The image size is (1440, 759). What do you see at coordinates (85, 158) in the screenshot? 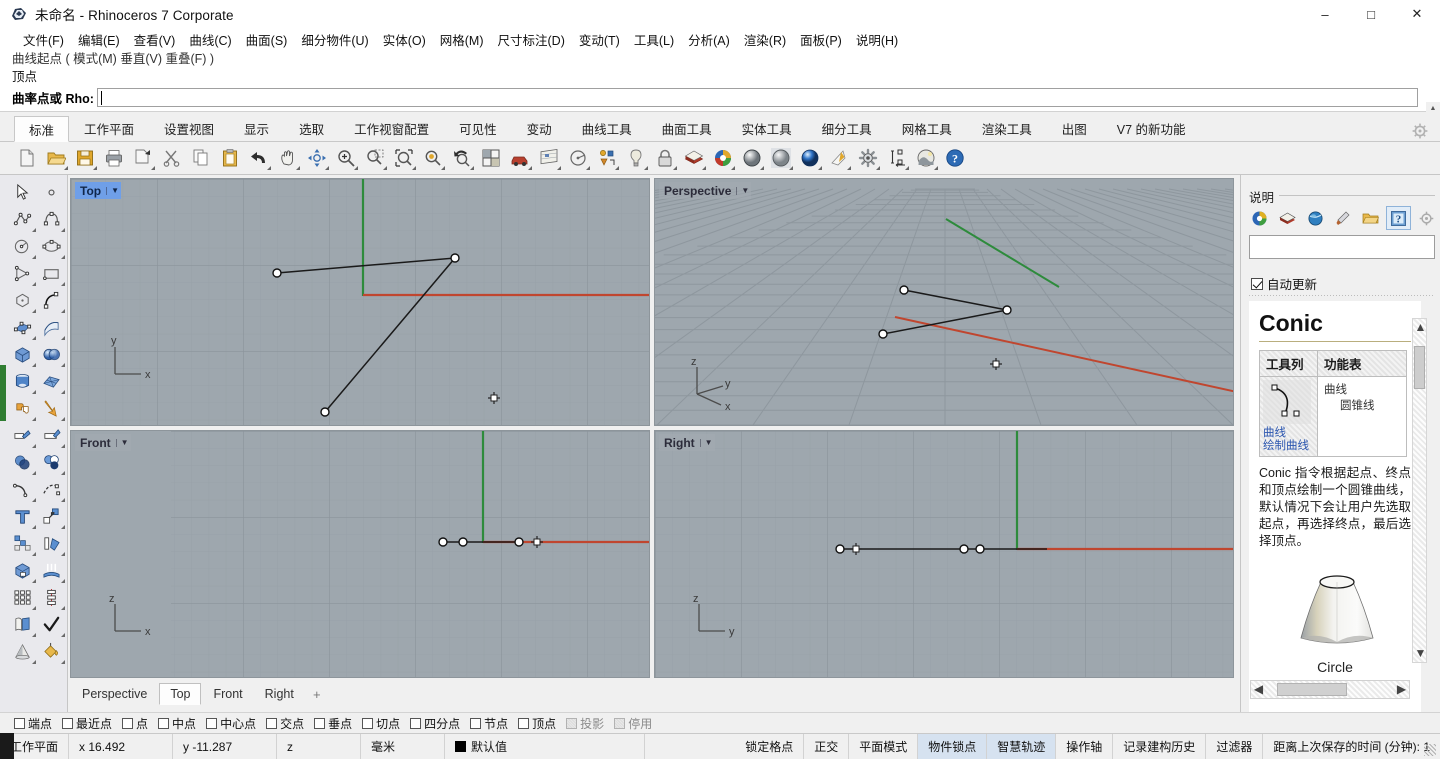
I see `save-file-icon` at bounding box center [85, 158].